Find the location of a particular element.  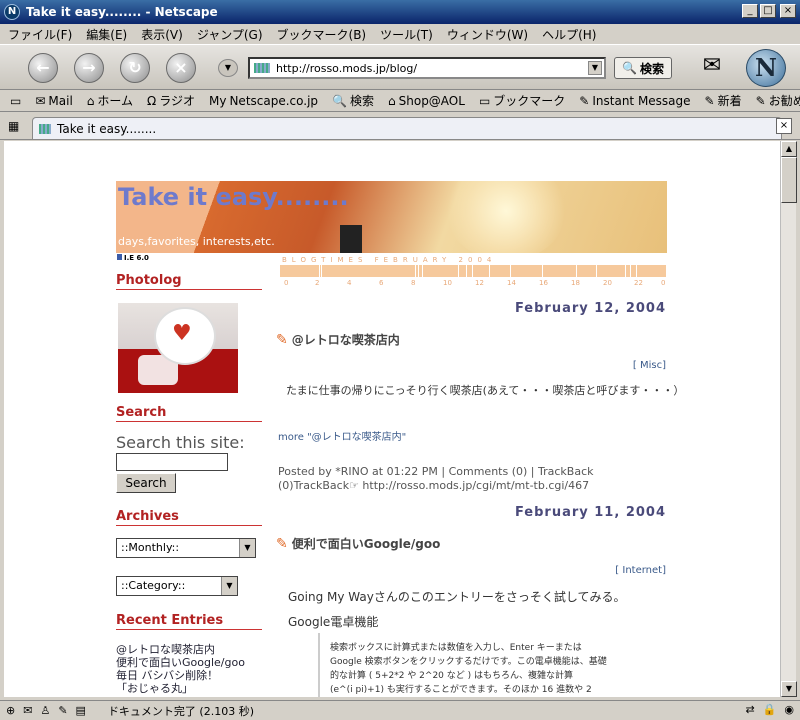

window-controls: _ □ × is located at coordinates (769, 11).